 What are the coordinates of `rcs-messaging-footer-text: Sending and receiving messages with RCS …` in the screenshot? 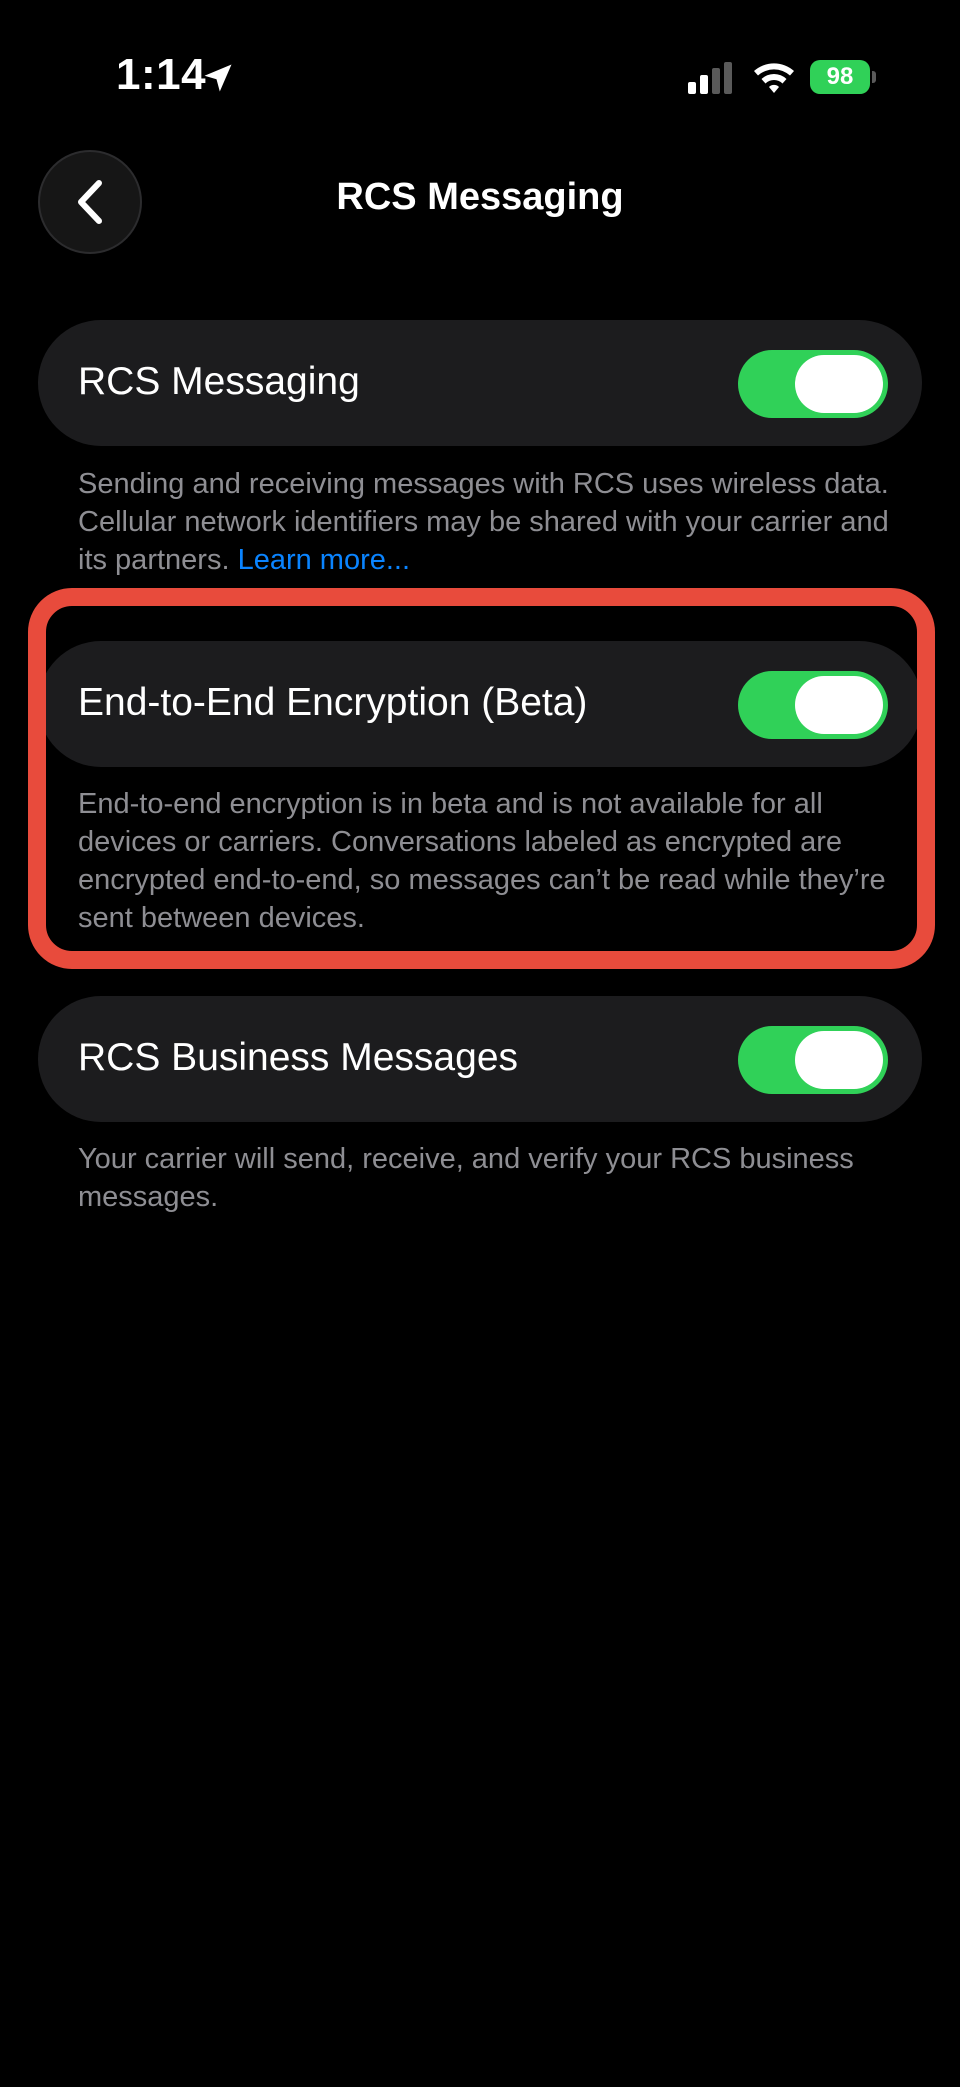 It's located at (483, 522).